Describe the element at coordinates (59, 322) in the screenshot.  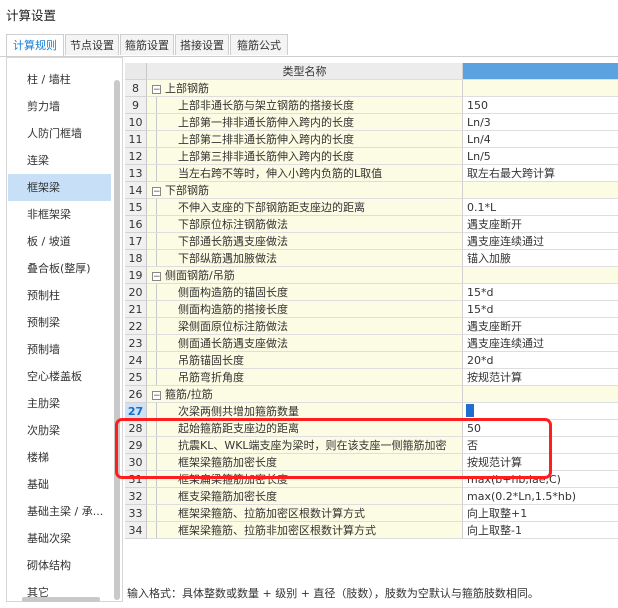
I see `sidebar-item: 预制梁` at that location.